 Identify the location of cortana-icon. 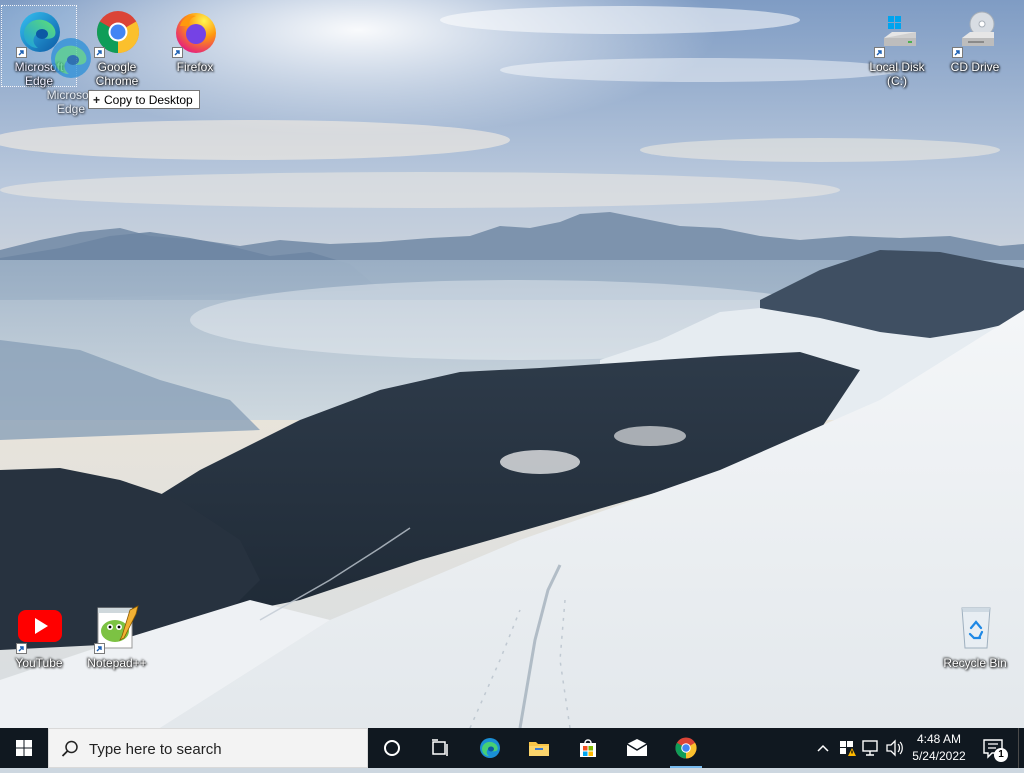
(392, 748).